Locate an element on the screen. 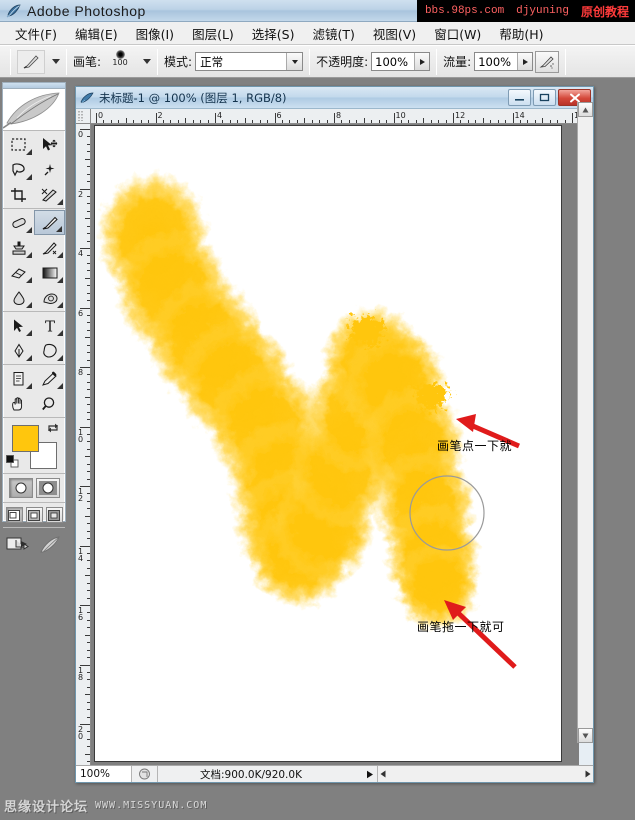  ruler-major-tick is located at coordinates (275, 118).